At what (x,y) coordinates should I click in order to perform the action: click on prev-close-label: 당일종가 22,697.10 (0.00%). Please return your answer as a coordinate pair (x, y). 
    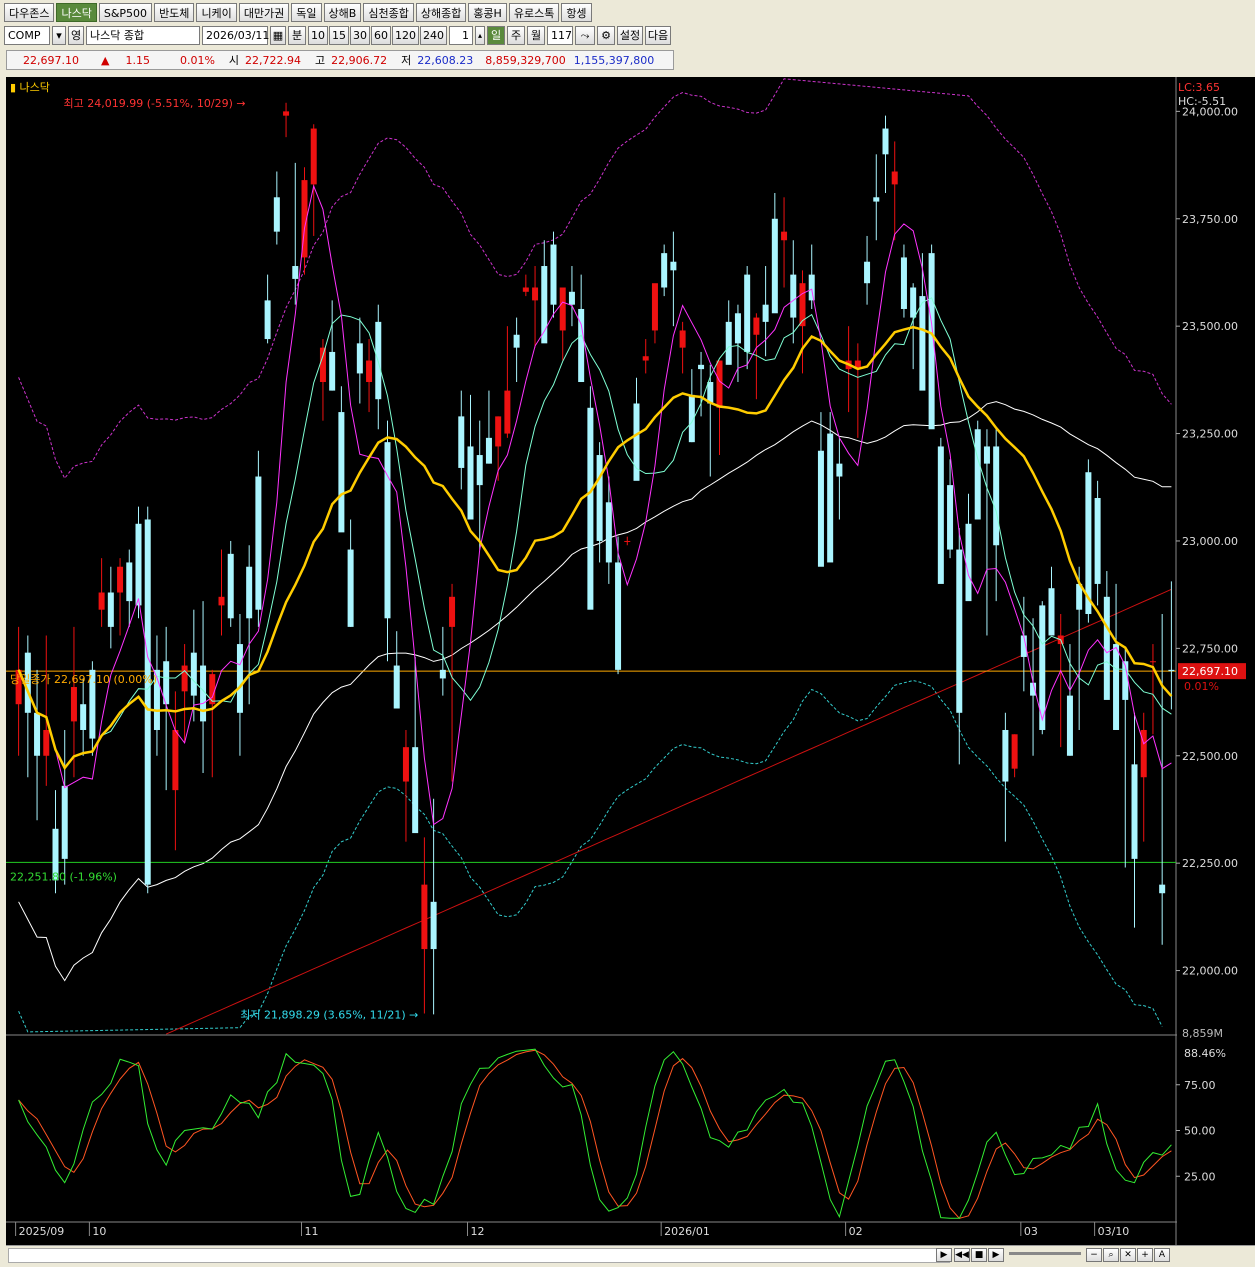
    Looking at the image, I should click on (83, 679).